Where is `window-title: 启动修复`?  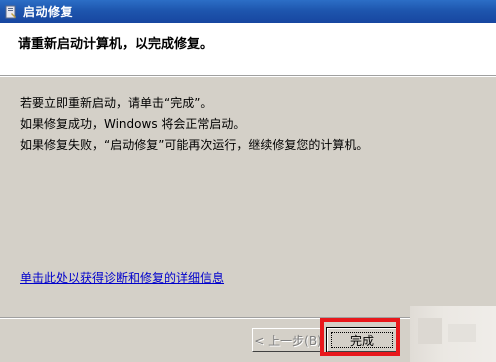
window-title: 启动修复 is located at coordinates (48, 12).